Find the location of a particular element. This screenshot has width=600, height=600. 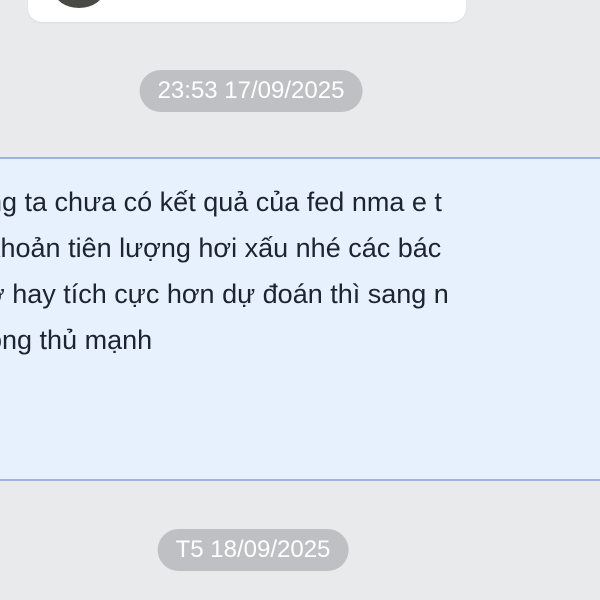

message-line: ong thủ mạnh is located at coordinates (76, 340).